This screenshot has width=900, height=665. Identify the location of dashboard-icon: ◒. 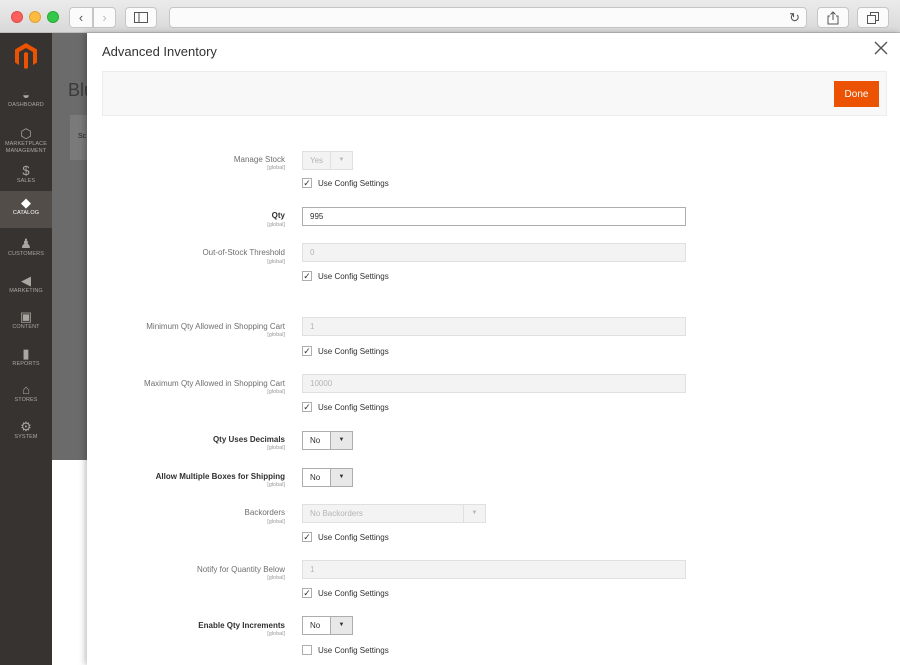
(26, 94).